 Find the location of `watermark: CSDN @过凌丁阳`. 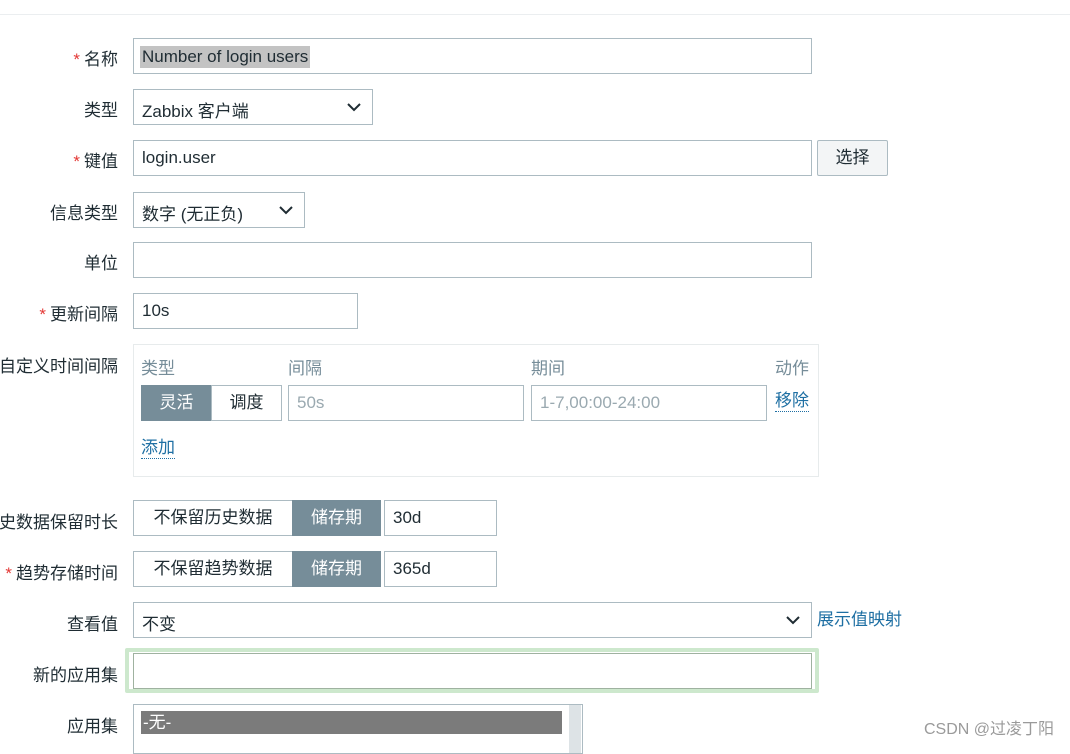

watermark: CSDN @过凌丁阳 is located at coordinates (988, 729).